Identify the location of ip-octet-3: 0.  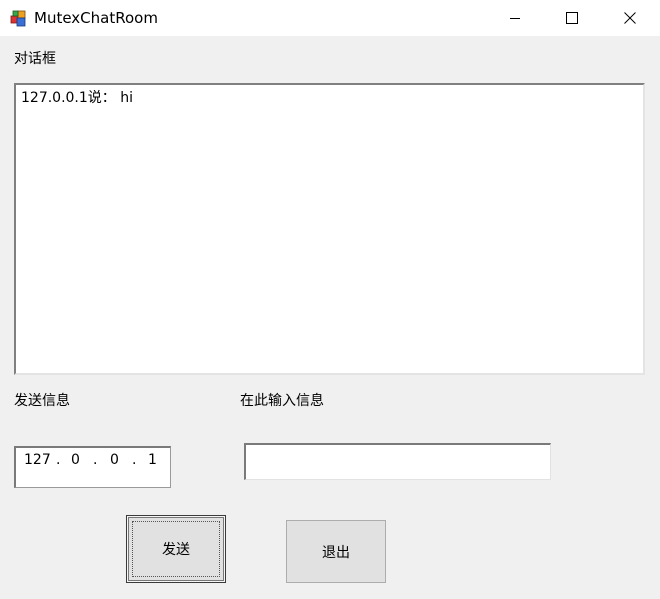
(114, 460).